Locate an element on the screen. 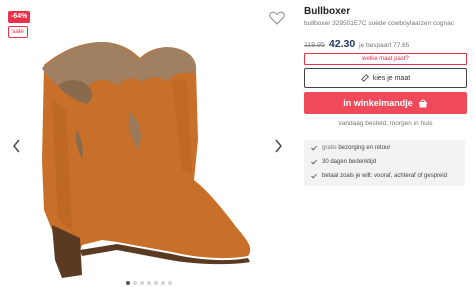  usp-text: bezorging en retour is located at coordinates (363, 148).